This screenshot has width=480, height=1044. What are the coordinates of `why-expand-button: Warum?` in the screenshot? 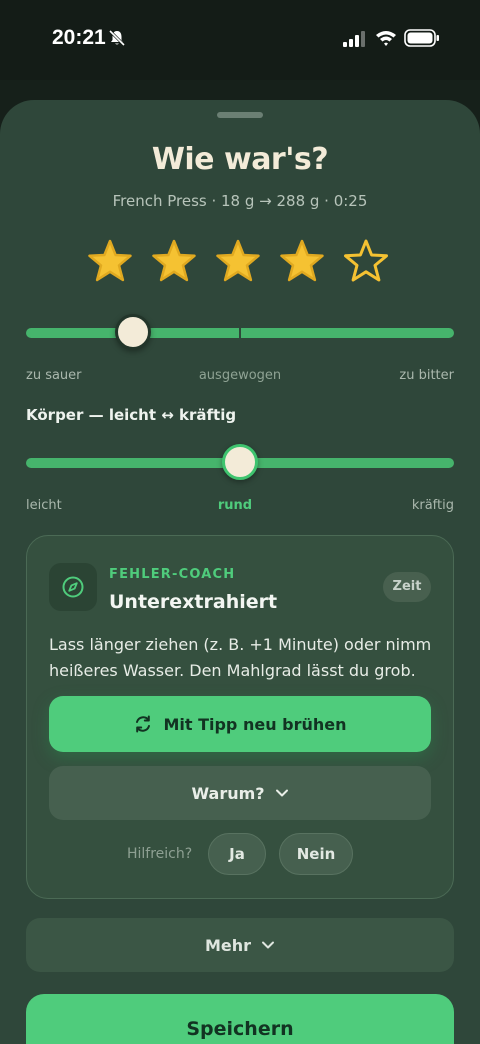 It's located at (240, 793).